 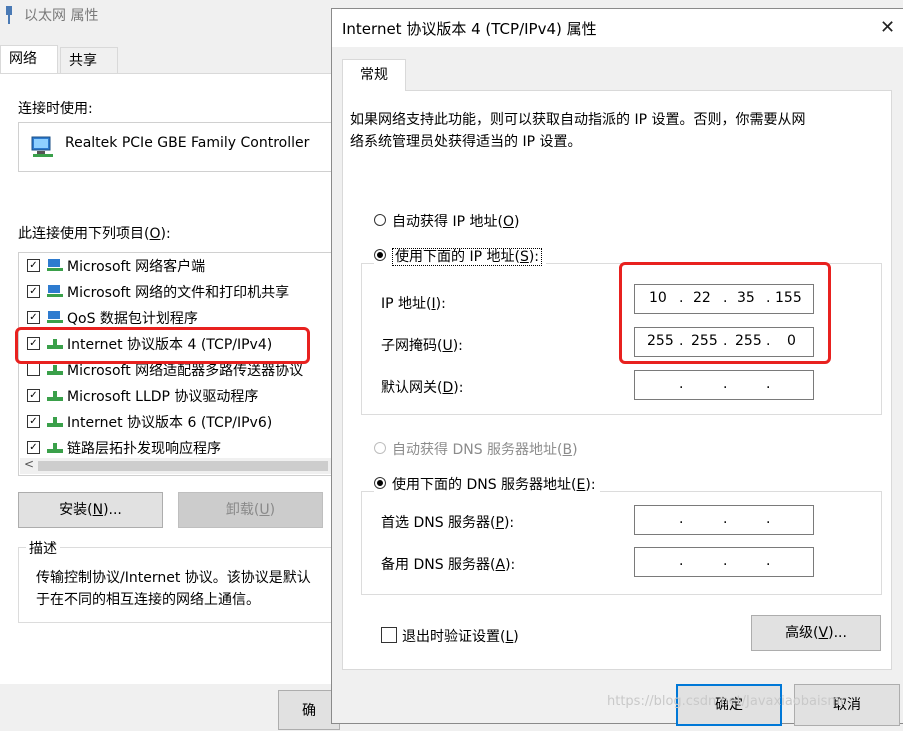 I want to click on horizontal-scrollbar: <, so click(x=178, y=465).